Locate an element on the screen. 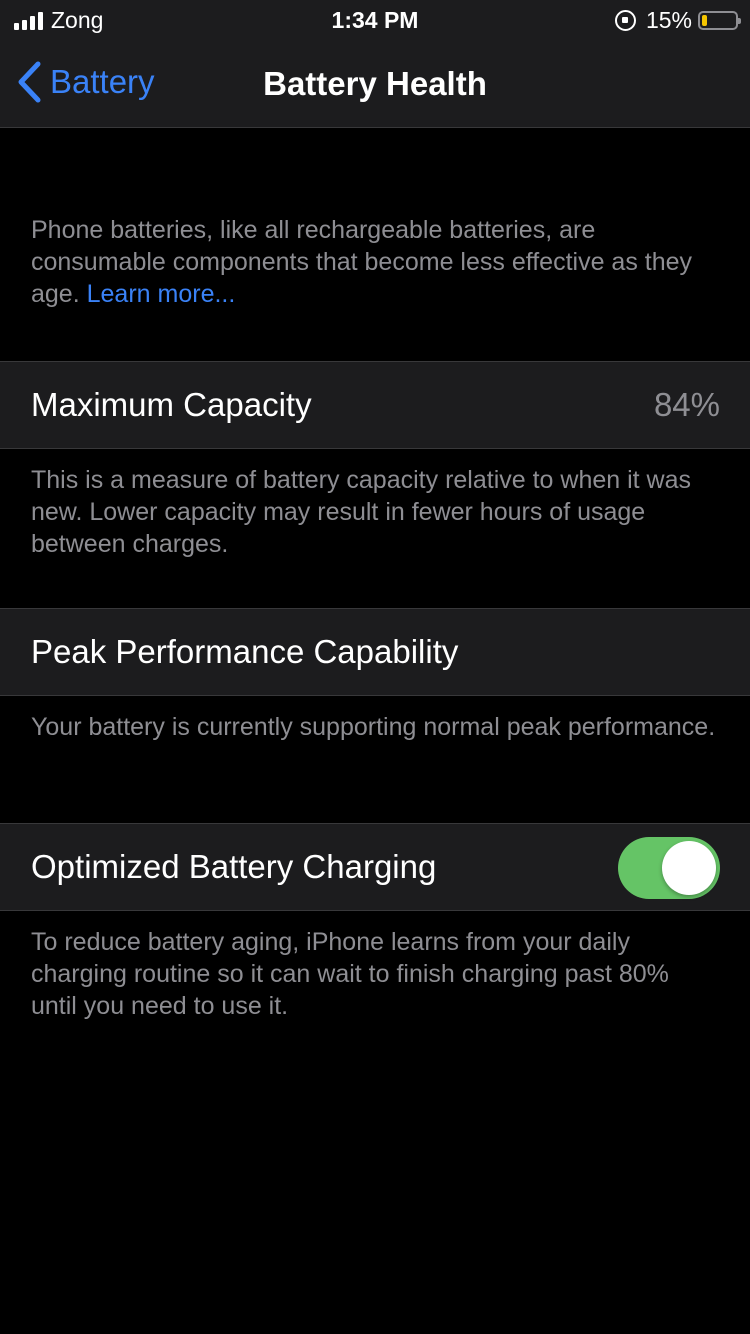 Image resolution: width=750 pixels, height=1334 pixels. maximum-capacity-value: 84% is located at coordinates (686, 404).